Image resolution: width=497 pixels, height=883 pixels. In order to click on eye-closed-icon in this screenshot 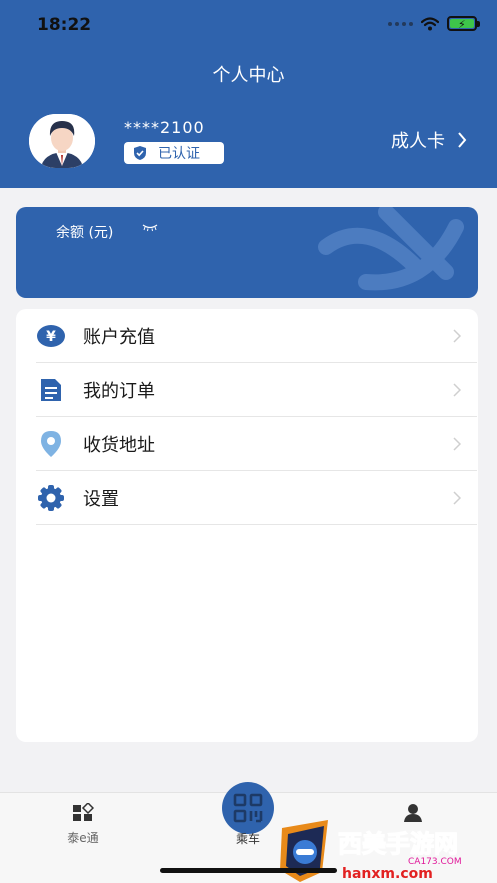, I will do `click(150, 227)`.